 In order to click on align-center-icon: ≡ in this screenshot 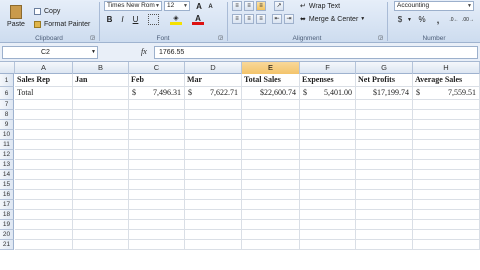, I will do `click(249, 19)`.